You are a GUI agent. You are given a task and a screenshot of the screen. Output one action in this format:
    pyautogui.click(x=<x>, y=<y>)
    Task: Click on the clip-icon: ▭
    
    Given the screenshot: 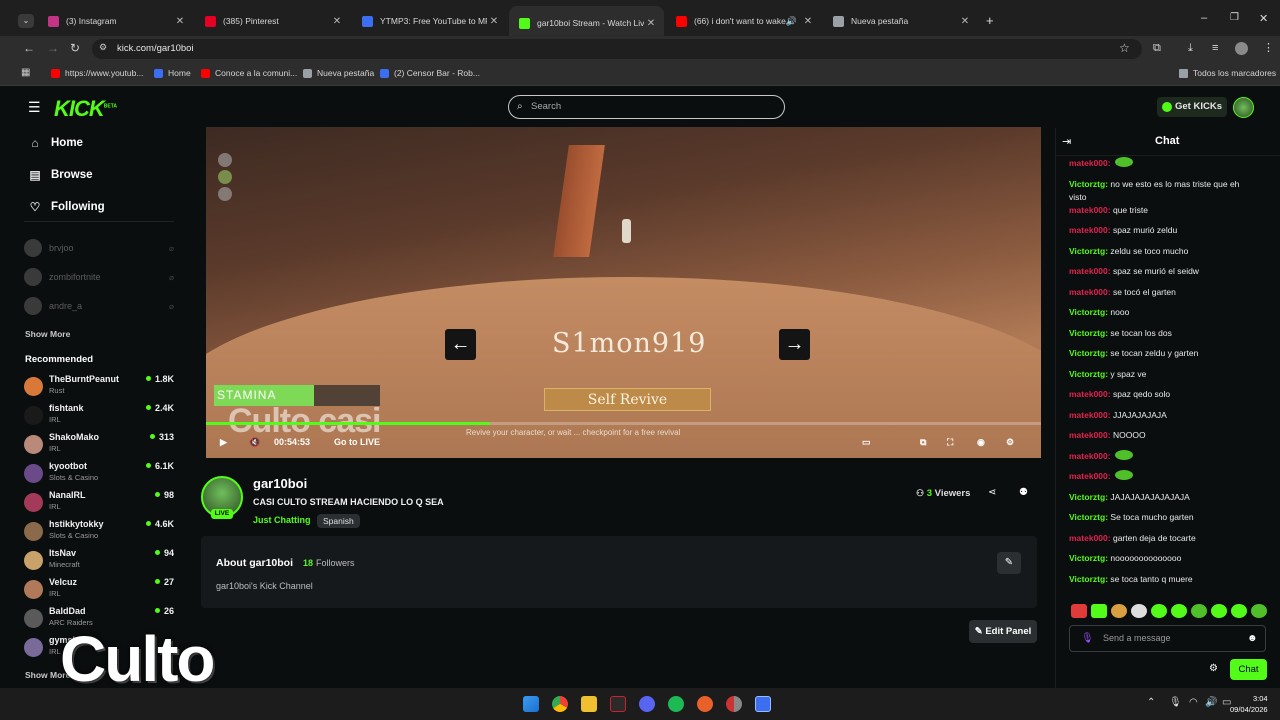 What is the action you would take?
    pyautogui.click(x=866, y=442)
    